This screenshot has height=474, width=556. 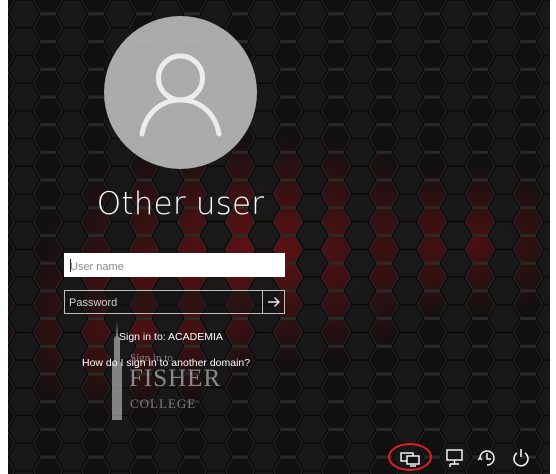 What do you see at coordinates (70, 265) in the screenshot?
I see `text-caret` at bounding box center [70, 265].